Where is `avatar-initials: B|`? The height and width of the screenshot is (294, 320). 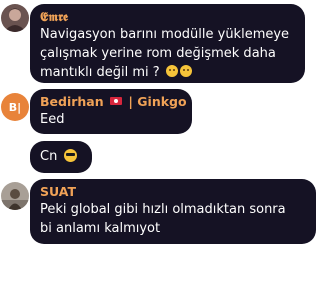
avatar-initials: B| is located at coordinates (15, 107).